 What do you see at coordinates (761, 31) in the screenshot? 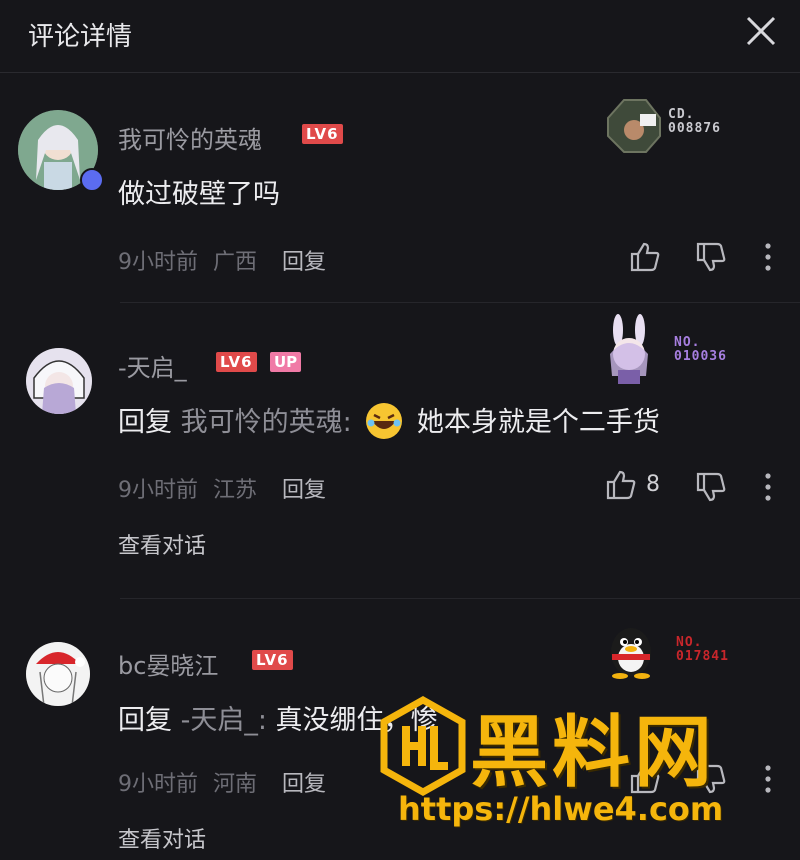
I see `close-icon` at bounding box center [761, 31].